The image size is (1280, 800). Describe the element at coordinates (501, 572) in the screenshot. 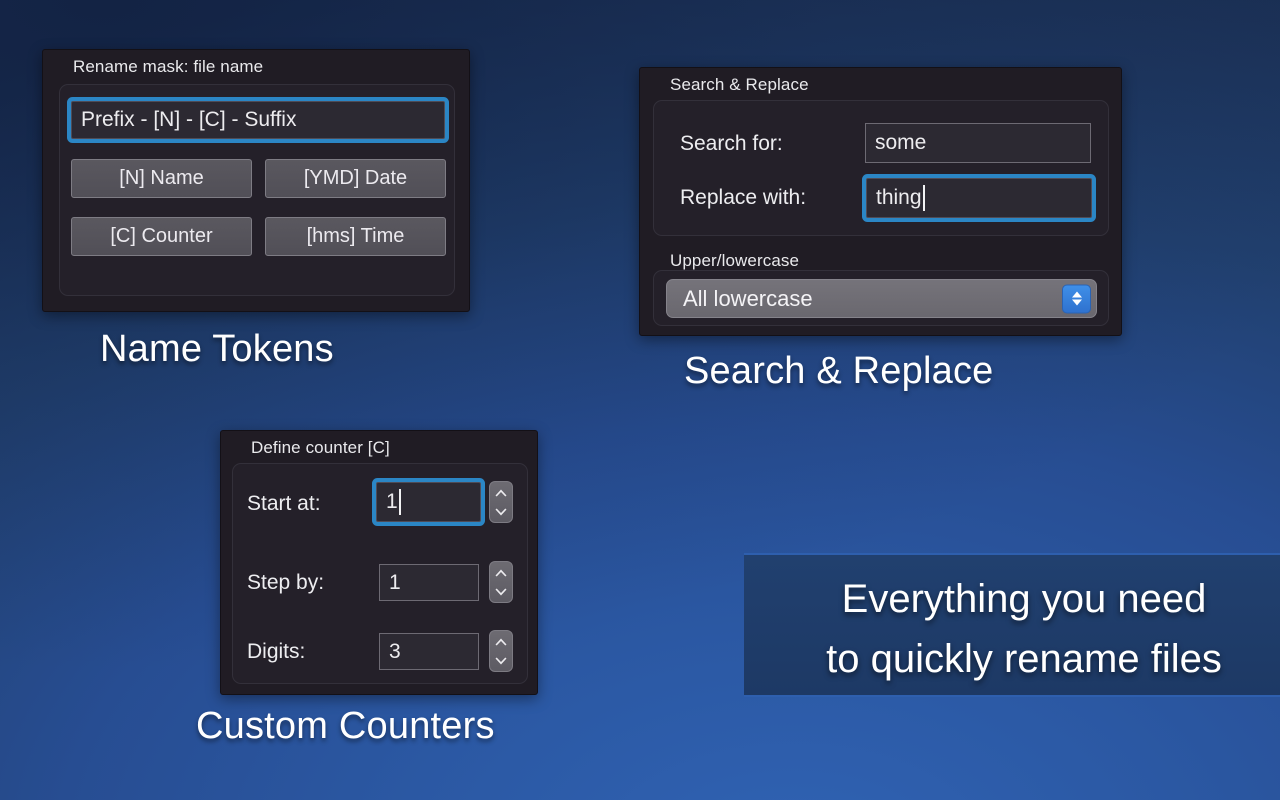

I see `step-by-stepper-up` at that location.